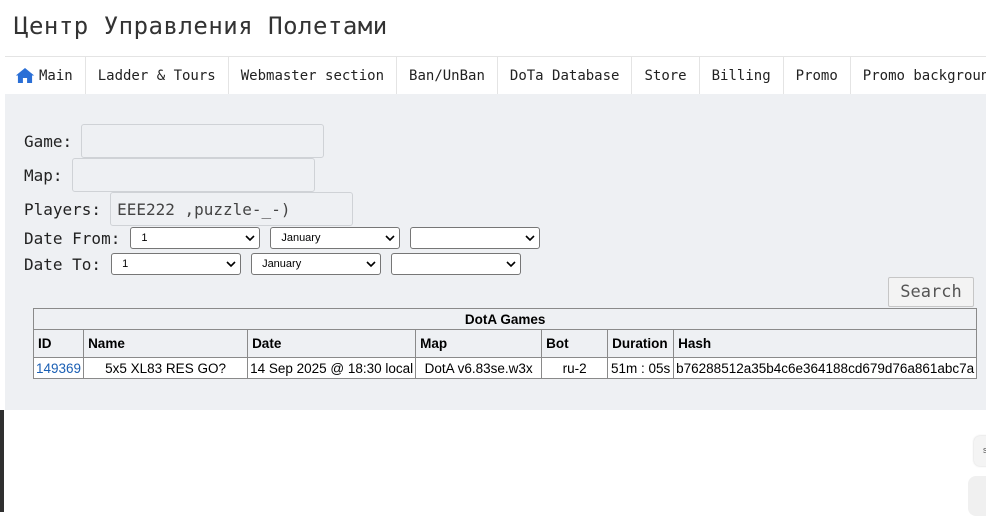 The image size is (986, 516). What do you see at coordinates (565, 75) in the screenshot?
I see `nav-item-dota-database: DoTa Database` at bounding box center [565, 75].